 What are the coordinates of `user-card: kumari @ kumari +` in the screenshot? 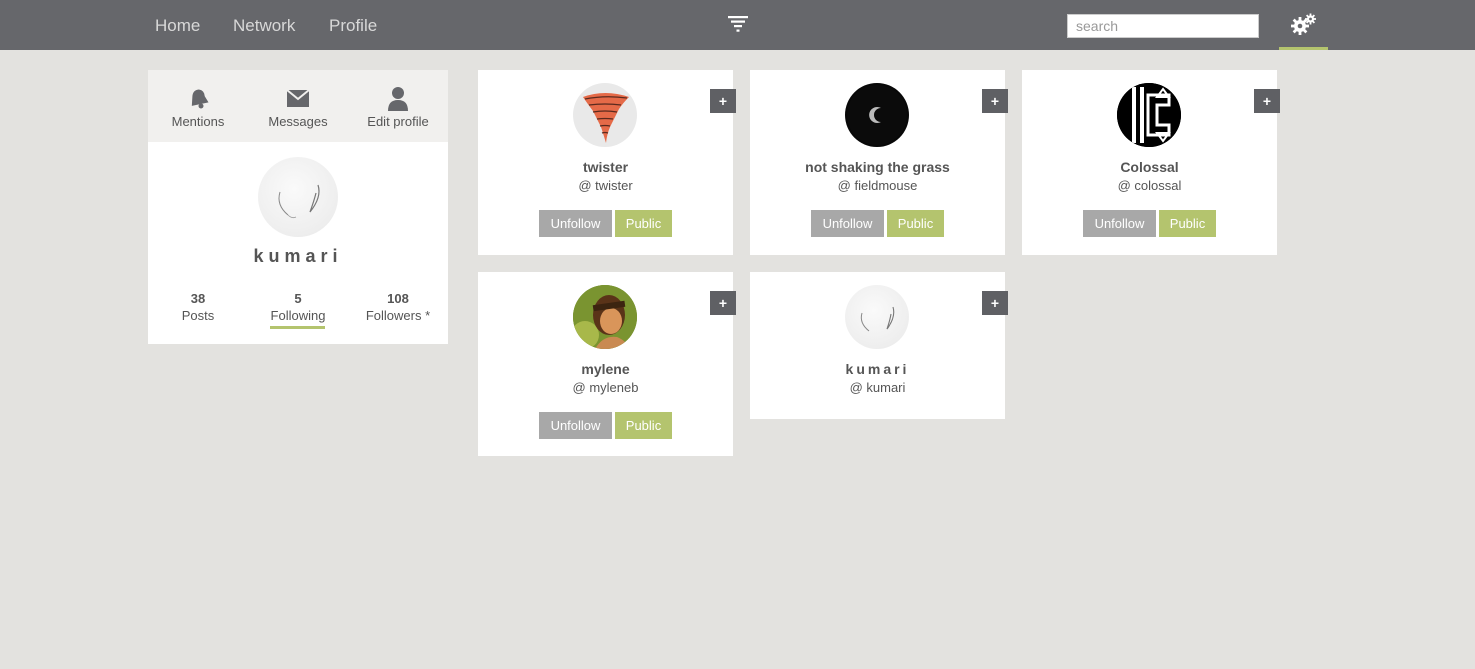 It's located at (879, 345).